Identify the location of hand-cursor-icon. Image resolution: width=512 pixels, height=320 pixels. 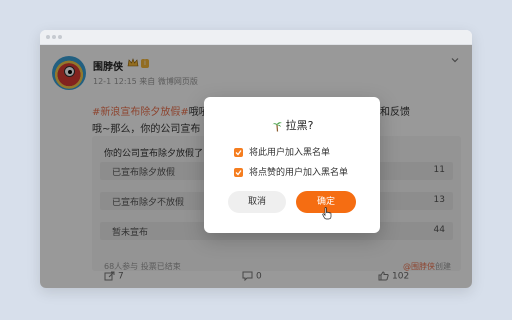
(327, 213).